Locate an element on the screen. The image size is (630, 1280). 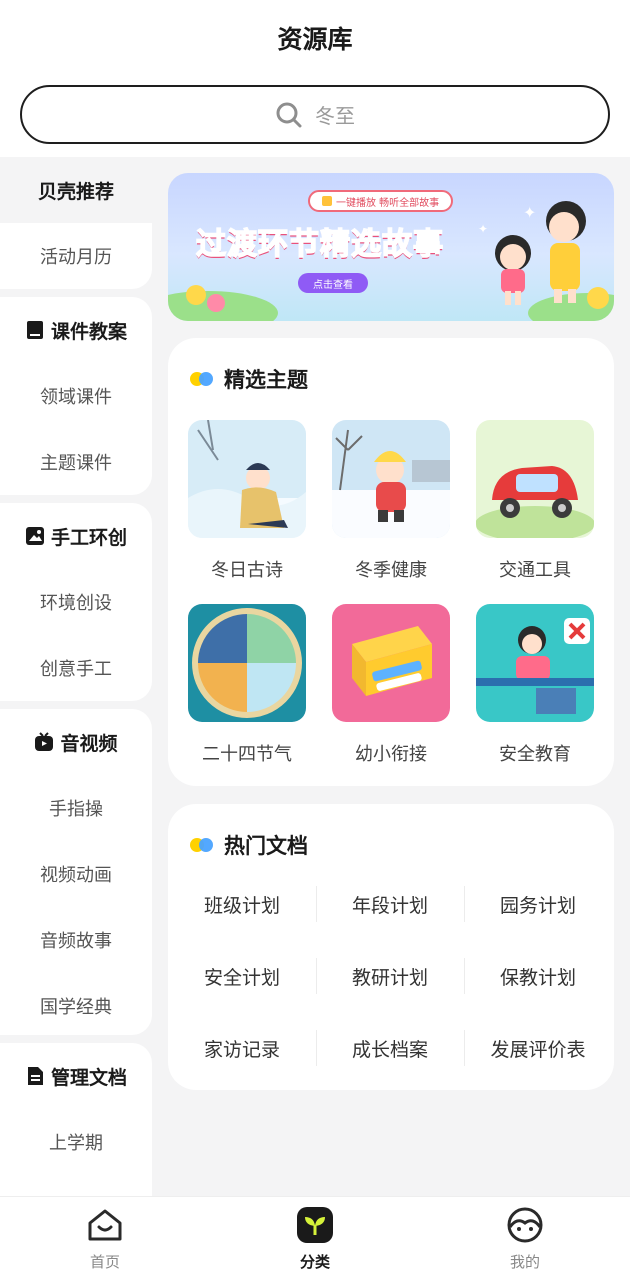
tv-icon is located at coordinates (44, 741).